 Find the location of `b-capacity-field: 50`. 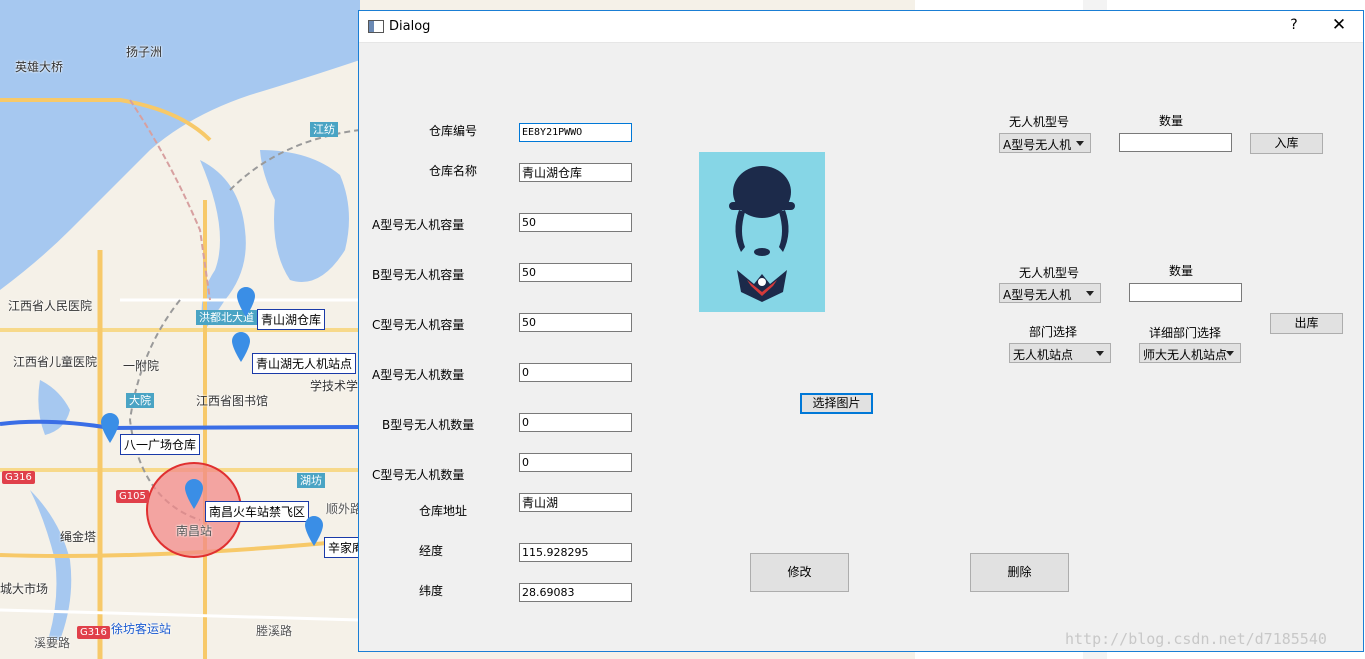

b-capacity-field: 50 is located at coordinates (575, 272).